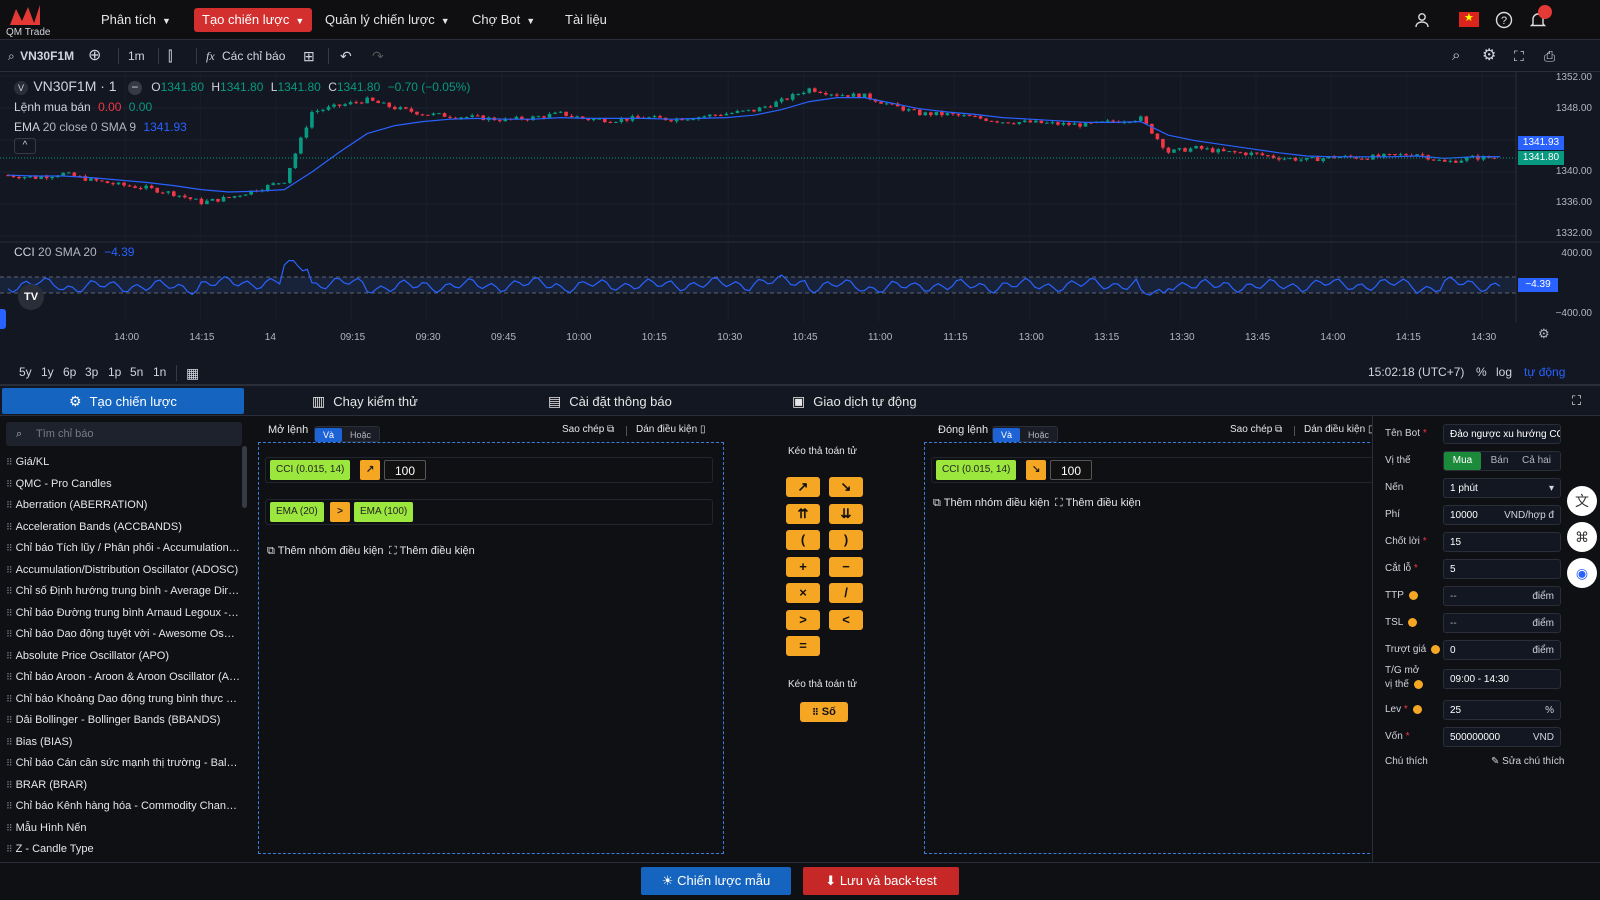 Image resolution: width=1600 pixels, height=900 pixels. Describe the element at coordinates (1462, 461) in the screenshot. I see `position-buy: Mua` at that location.